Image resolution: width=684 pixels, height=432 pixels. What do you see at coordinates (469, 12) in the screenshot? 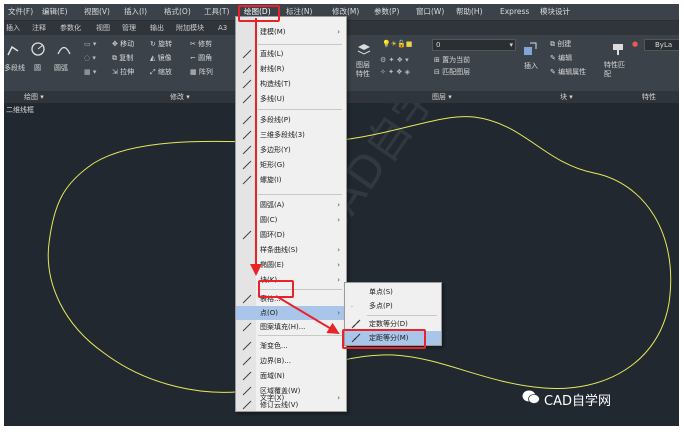
I see `menu-help: 帮助(H)` at bounding box center [469, 12].